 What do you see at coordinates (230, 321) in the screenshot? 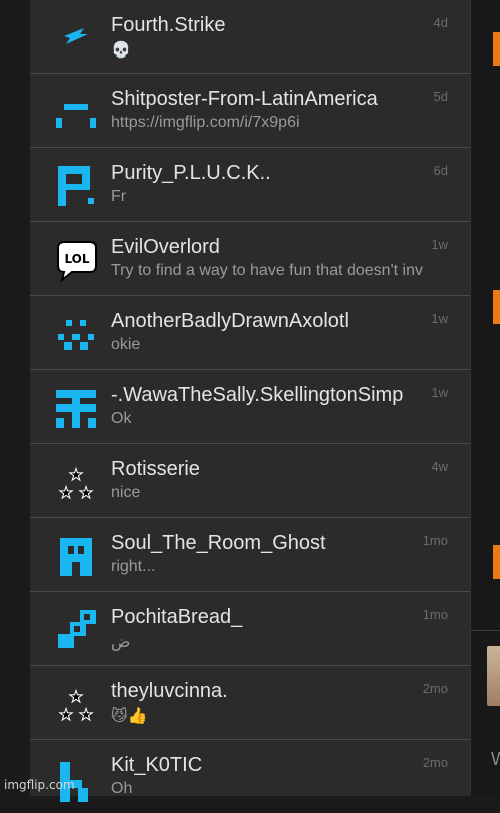
I see `conversation-name: AnotherBadlyDrawnAxolotl` at bounding box center [230, 321].